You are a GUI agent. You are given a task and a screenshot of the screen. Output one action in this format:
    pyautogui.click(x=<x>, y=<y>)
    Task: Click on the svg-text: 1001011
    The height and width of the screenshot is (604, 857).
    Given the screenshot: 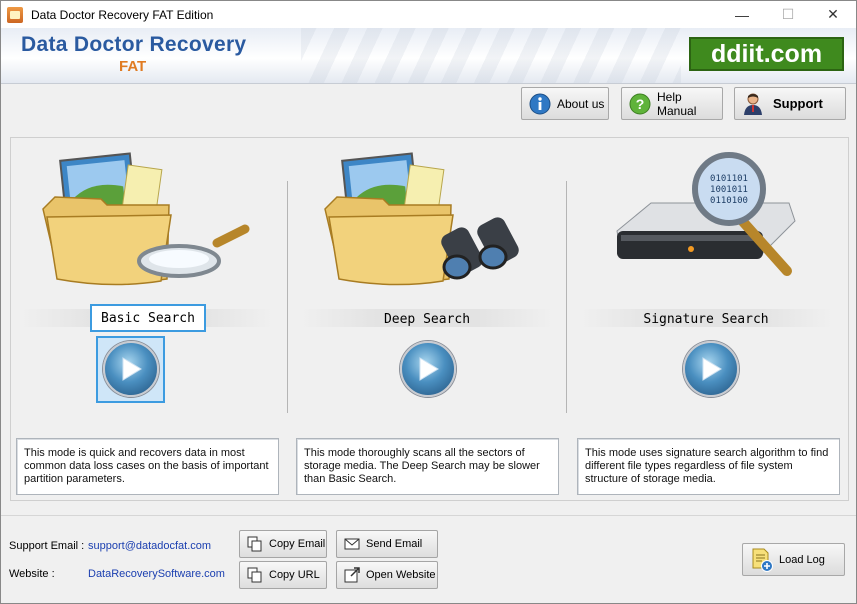 What is the action you would take?
    pyautogui.click(x=729, y=190)
    